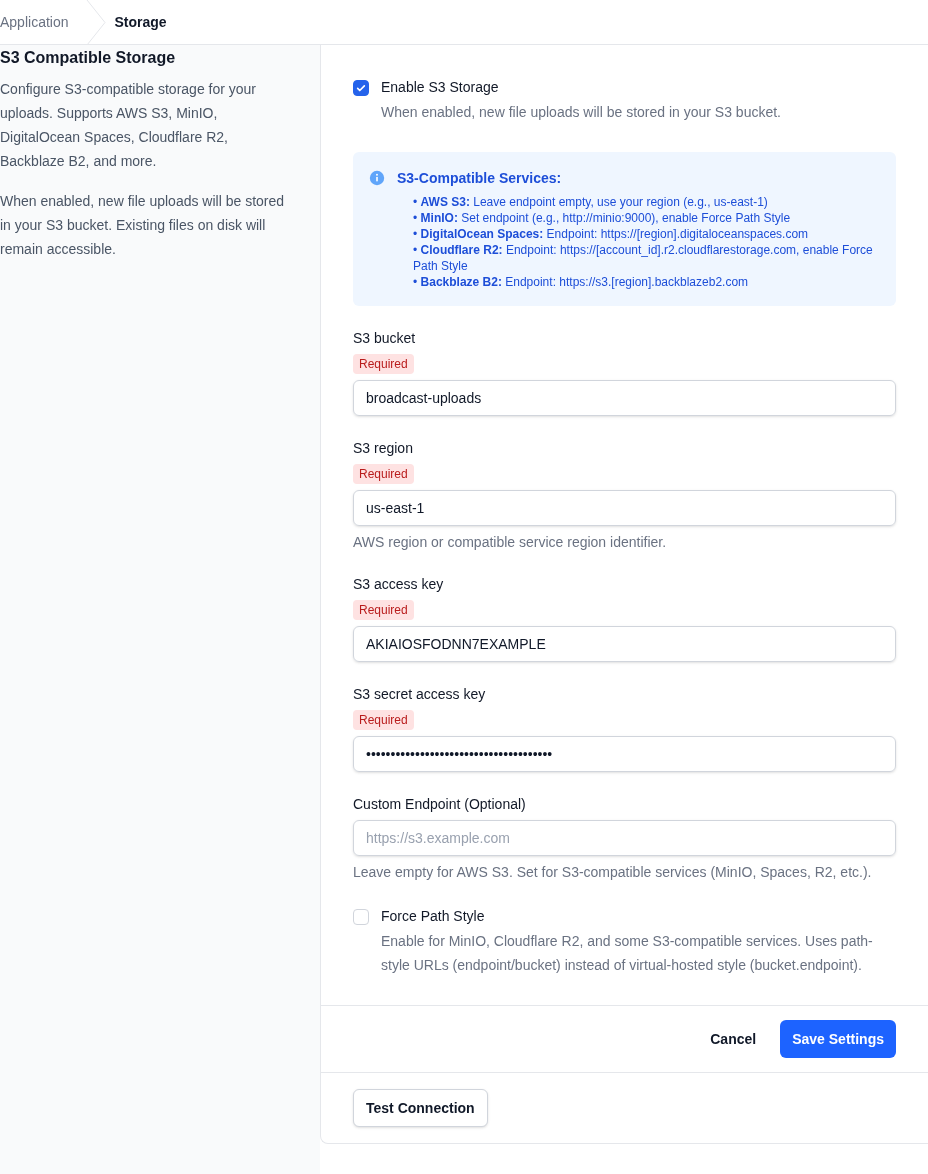 This screenshot has width=928, height=1174. I want to click on input-field: AKIAIOSFODNN7EXAMPLE, so click(624, 644).